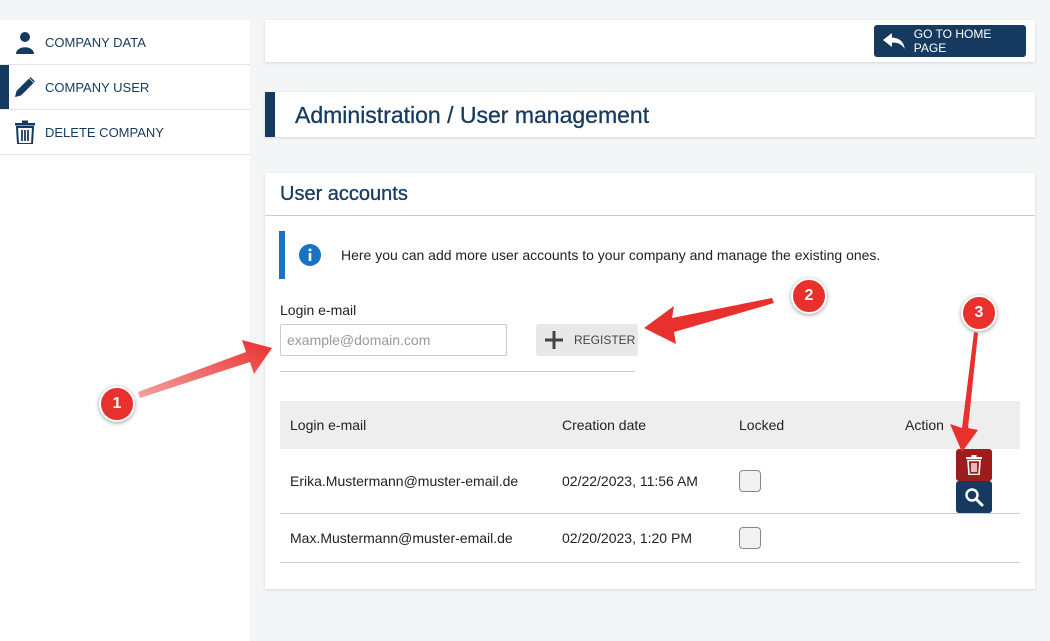  Describe the element at coordinates (979, 313) in the screenshot. I see `annotation-badge-3: 3` at that location.